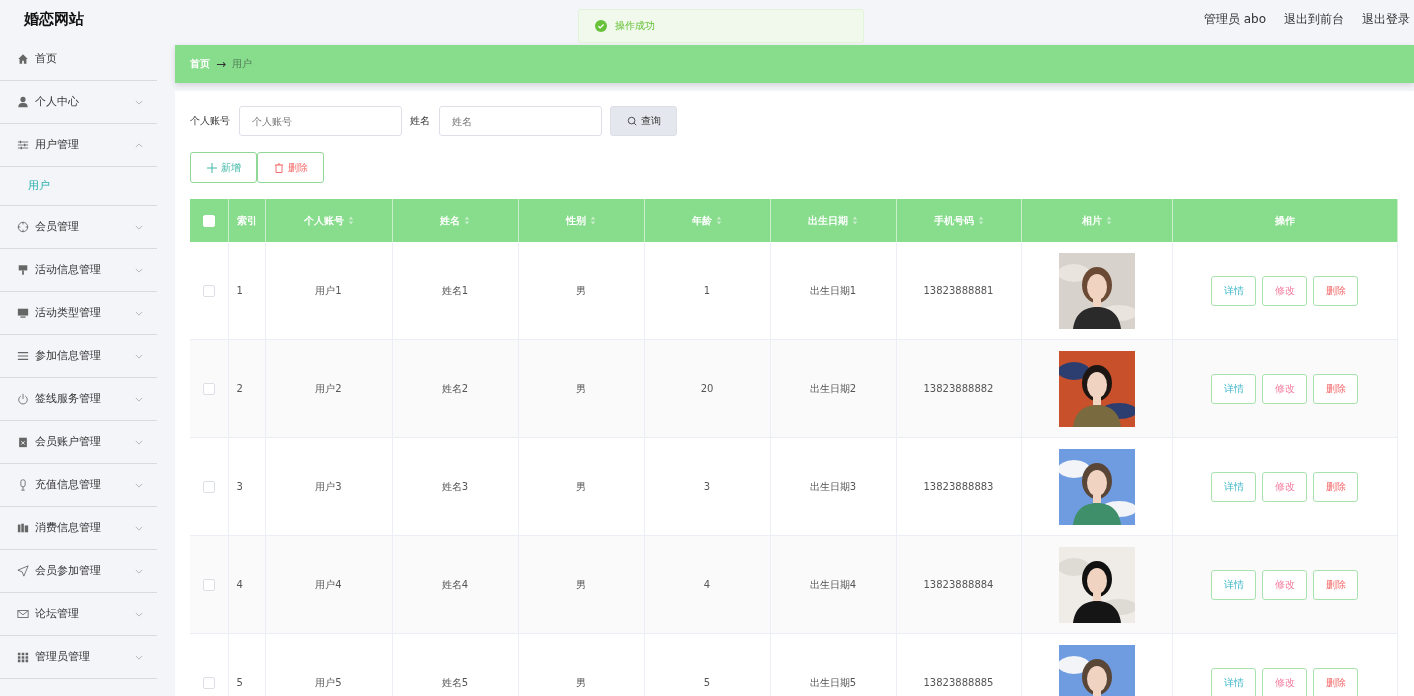 Image resolution: width=1414 pixels, height=696 pixels. Describe the element at coordinates (581, 220) in the screenshot. I see `column-header: 性别` at that location.